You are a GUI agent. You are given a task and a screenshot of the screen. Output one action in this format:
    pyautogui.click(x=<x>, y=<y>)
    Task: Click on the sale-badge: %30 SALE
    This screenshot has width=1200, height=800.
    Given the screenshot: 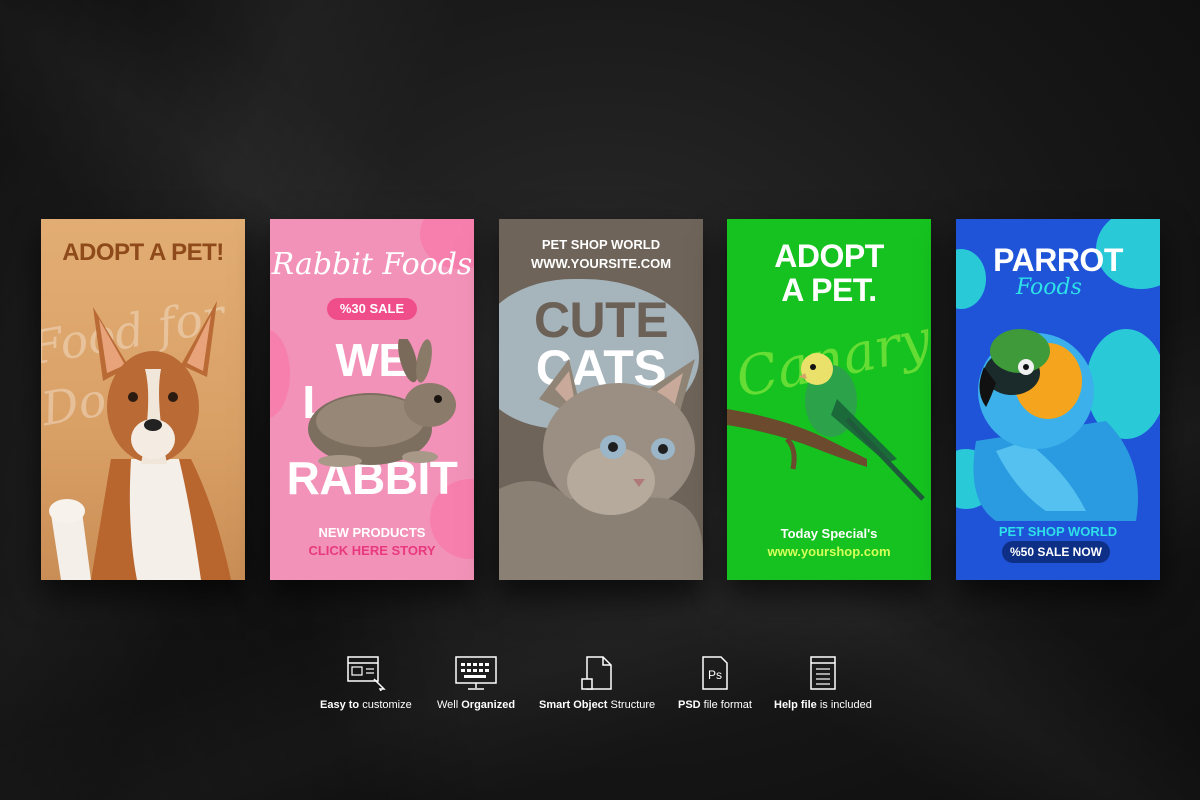 What is the action you would take?
    pyautogui.click(x=372, y=309)
    